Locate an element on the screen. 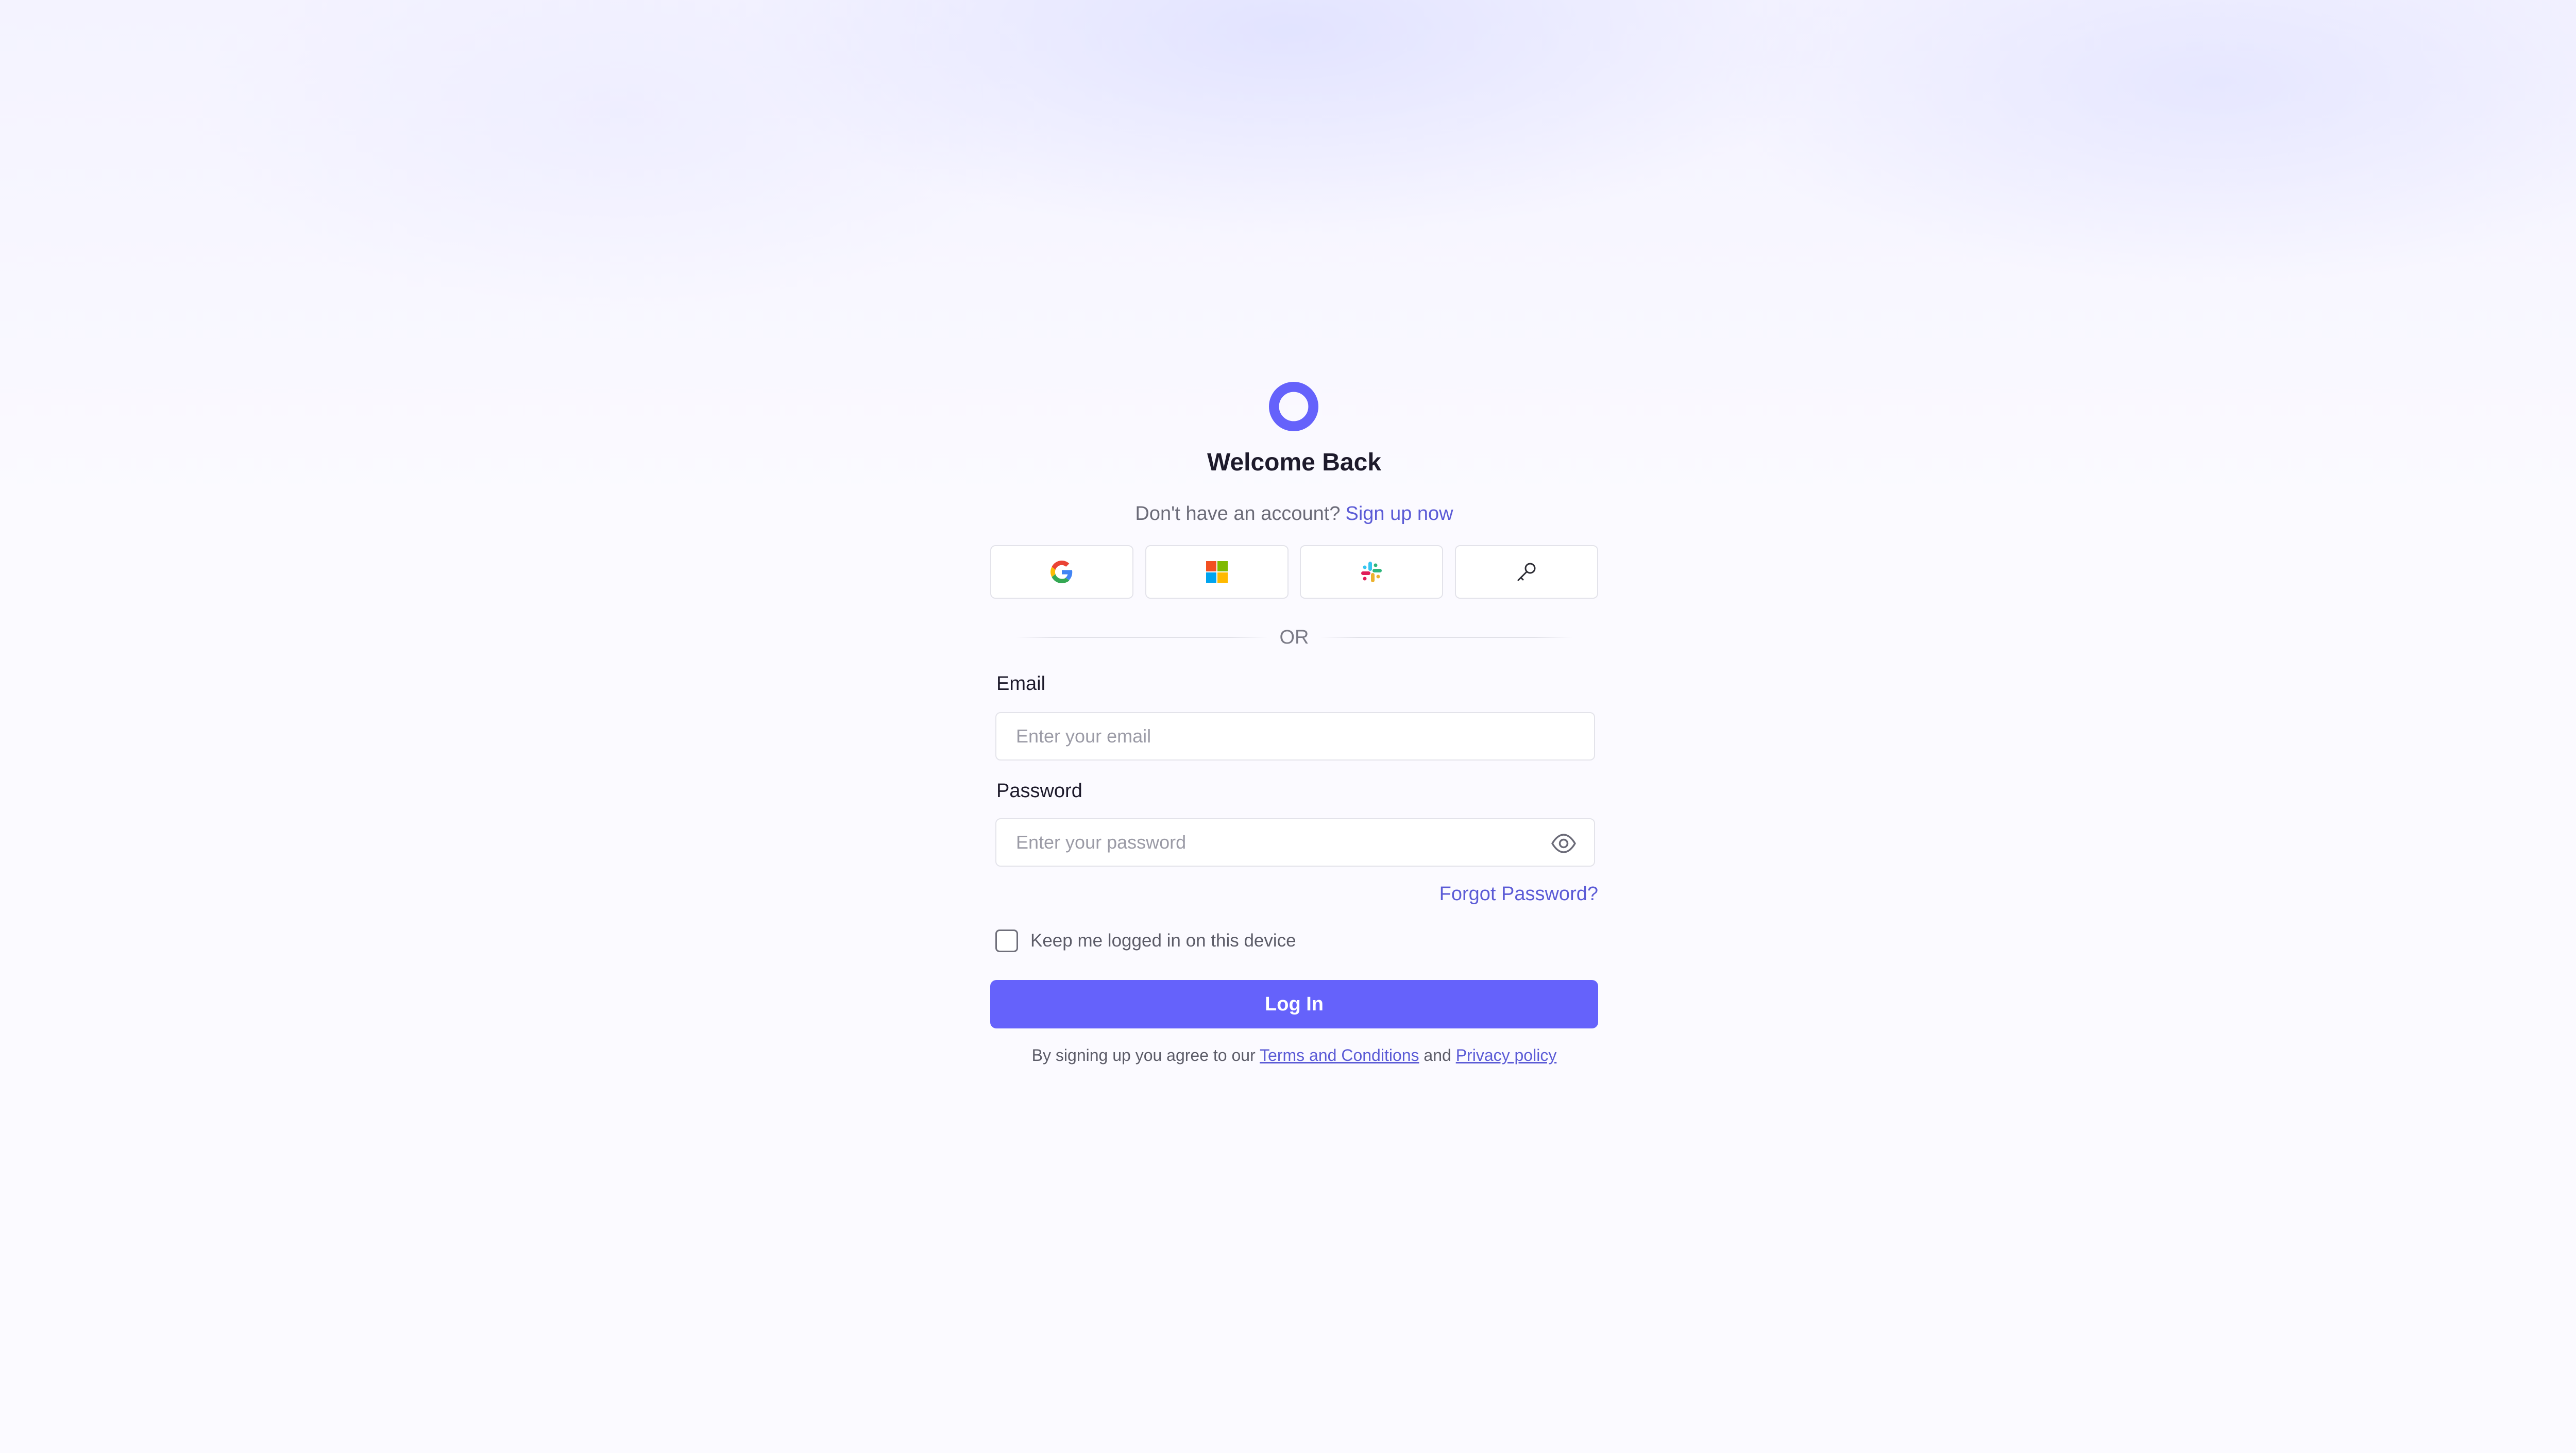 The height and width of the screenshot is (1453, 2576). divider-line-right is located at coordinates (1446, 637).